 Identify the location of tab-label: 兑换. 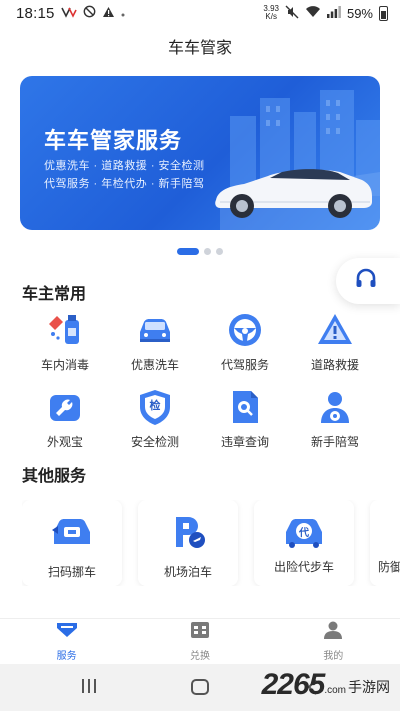
(199, 656).